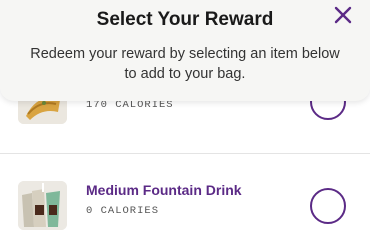  Describe the element at coordinates (164, 190) in the screenshot. I see `item-name: Medium Fountain Drink` at that location.